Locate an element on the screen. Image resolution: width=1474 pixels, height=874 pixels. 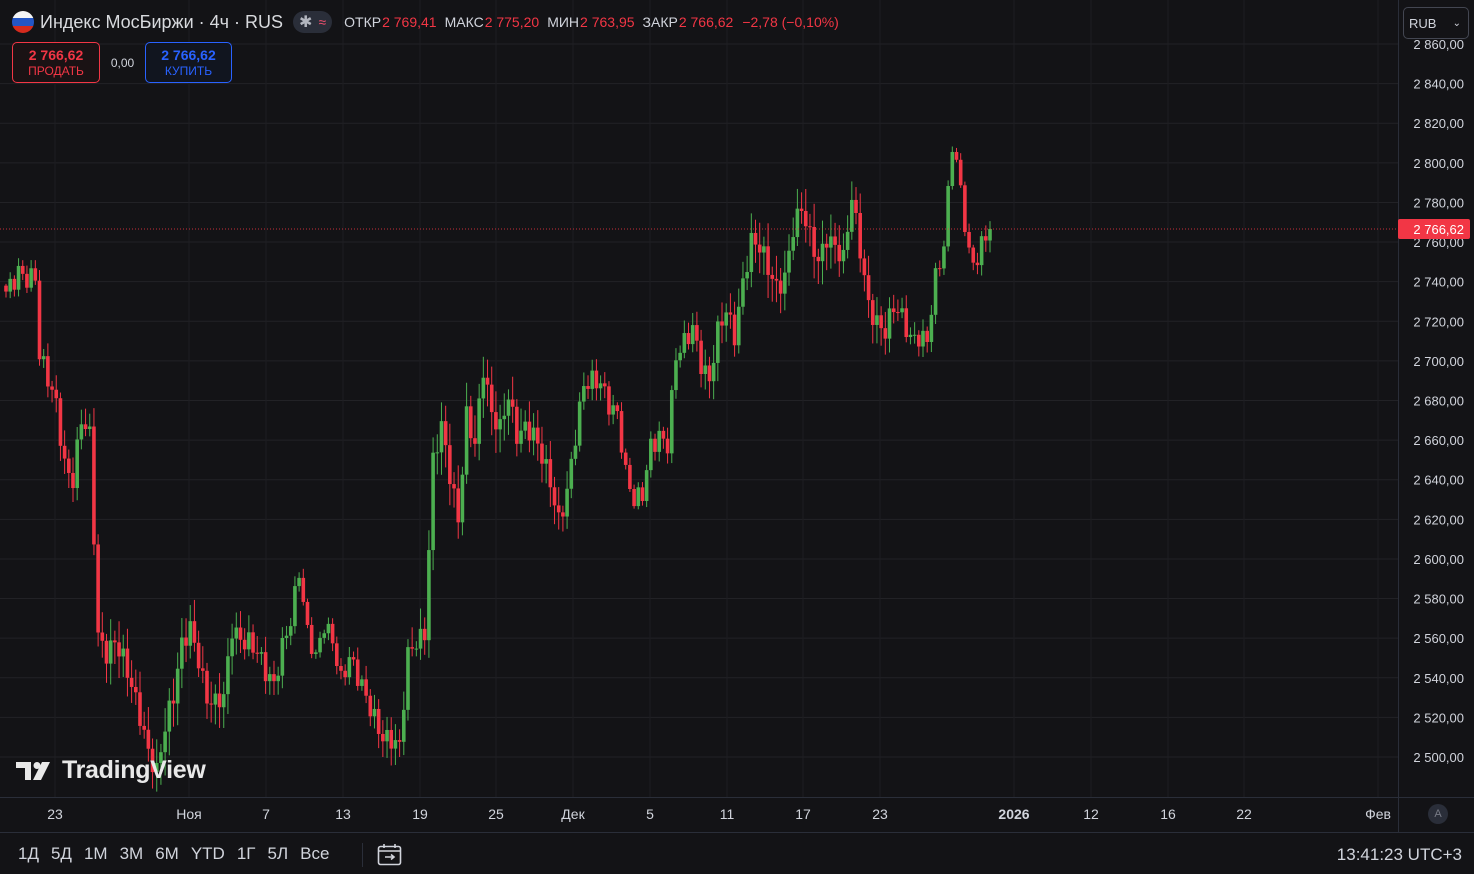
range-button: 6М is located at coordinates (167, 854).